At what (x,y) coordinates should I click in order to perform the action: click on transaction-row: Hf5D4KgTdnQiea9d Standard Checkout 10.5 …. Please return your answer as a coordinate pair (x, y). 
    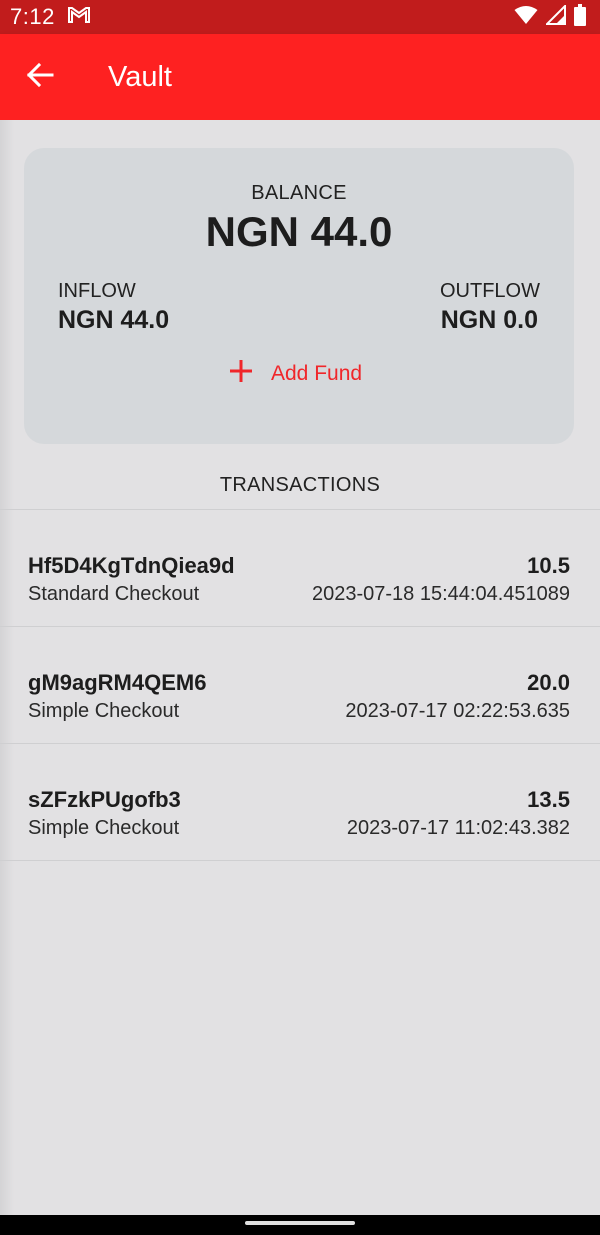
    Looking at the image, I should click on (300, 568).